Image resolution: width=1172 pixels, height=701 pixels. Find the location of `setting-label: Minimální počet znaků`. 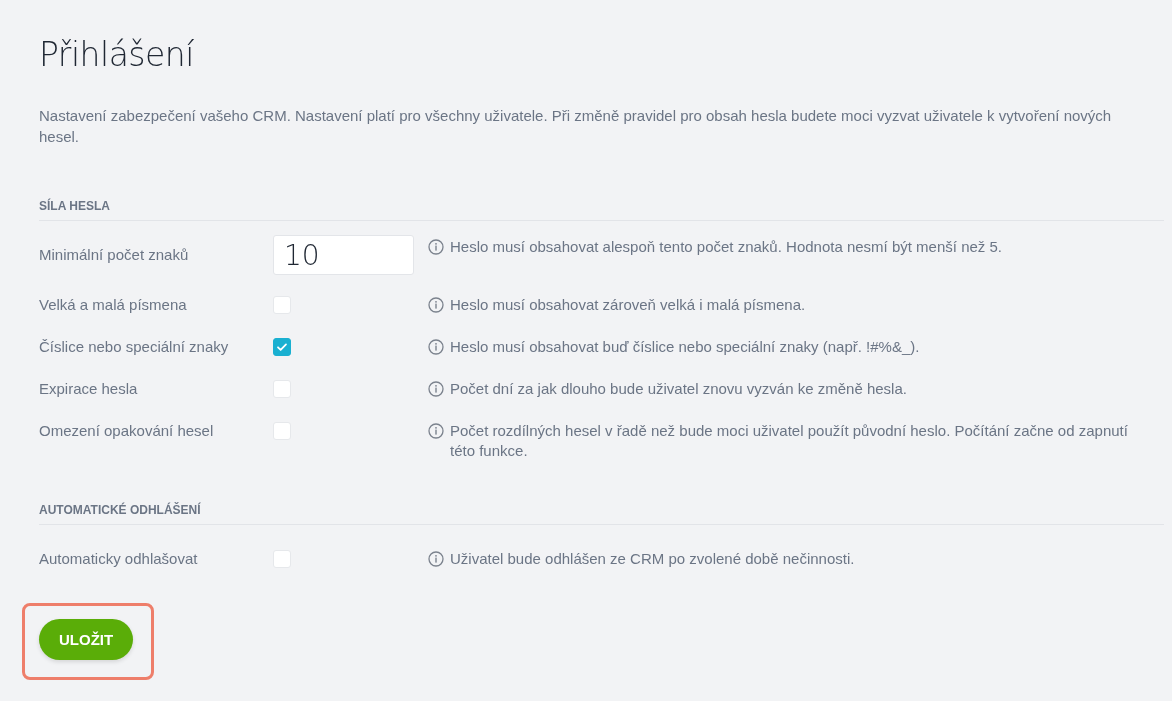

setting-label: Minimální počet znaků is located at coordinates (114, 255).